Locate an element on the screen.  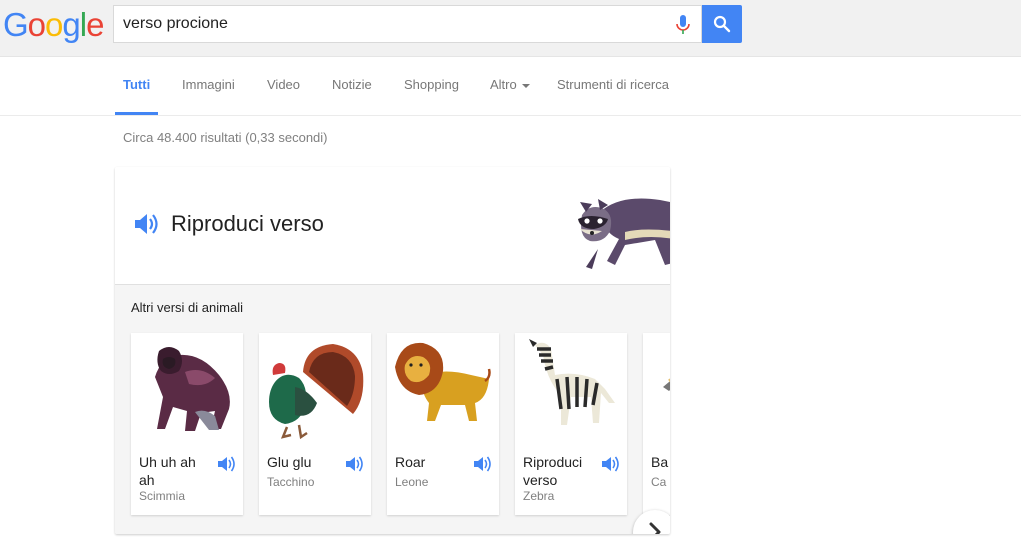
search-input is located at coordinates (393, 24).